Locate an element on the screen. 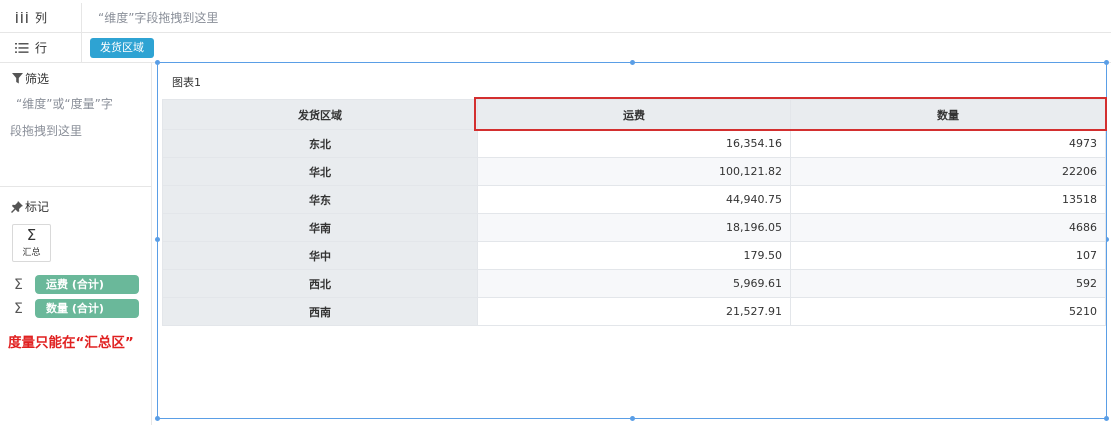 Image resolution: width=1111 pixels, height=425 pixels. quantity-cell: 5210 is located at coordinates (948, 311).